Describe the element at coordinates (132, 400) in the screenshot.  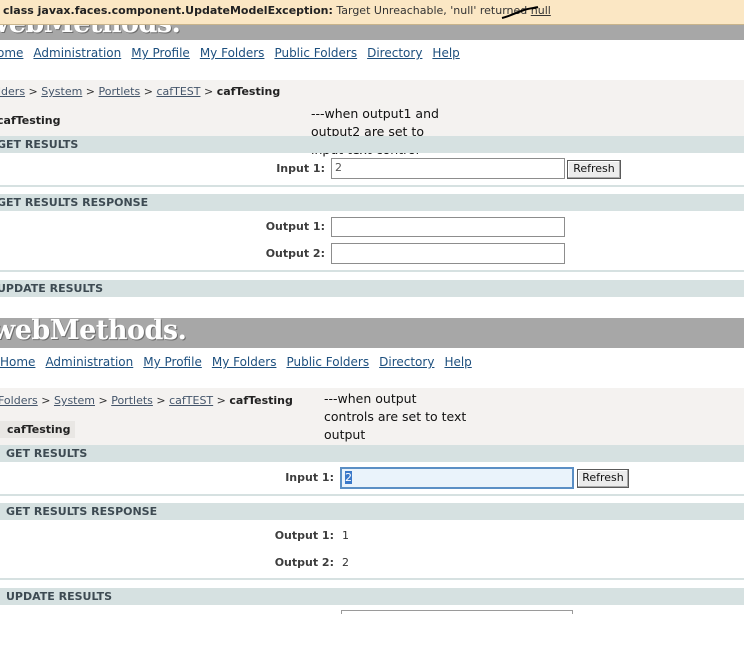
I see `bottom-crumb-portlets: Portlets` at that location.